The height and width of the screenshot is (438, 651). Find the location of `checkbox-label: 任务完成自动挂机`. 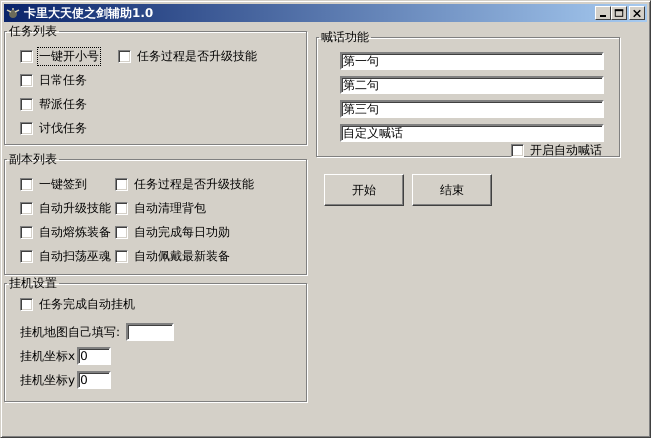

checkbox-label: 任务完成自动挂机 is located at coordinates (87, 304).